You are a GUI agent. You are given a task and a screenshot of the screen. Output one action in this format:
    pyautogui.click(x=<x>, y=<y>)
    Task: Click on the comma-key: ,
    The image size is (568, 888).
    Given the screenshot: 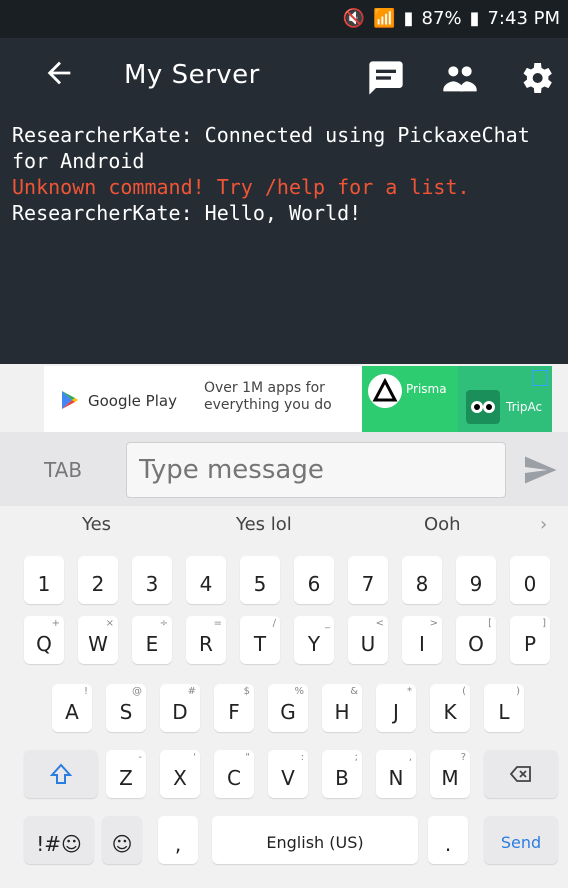 What is the action you would take?
    pyautogui.click(x=178, y=840)
    